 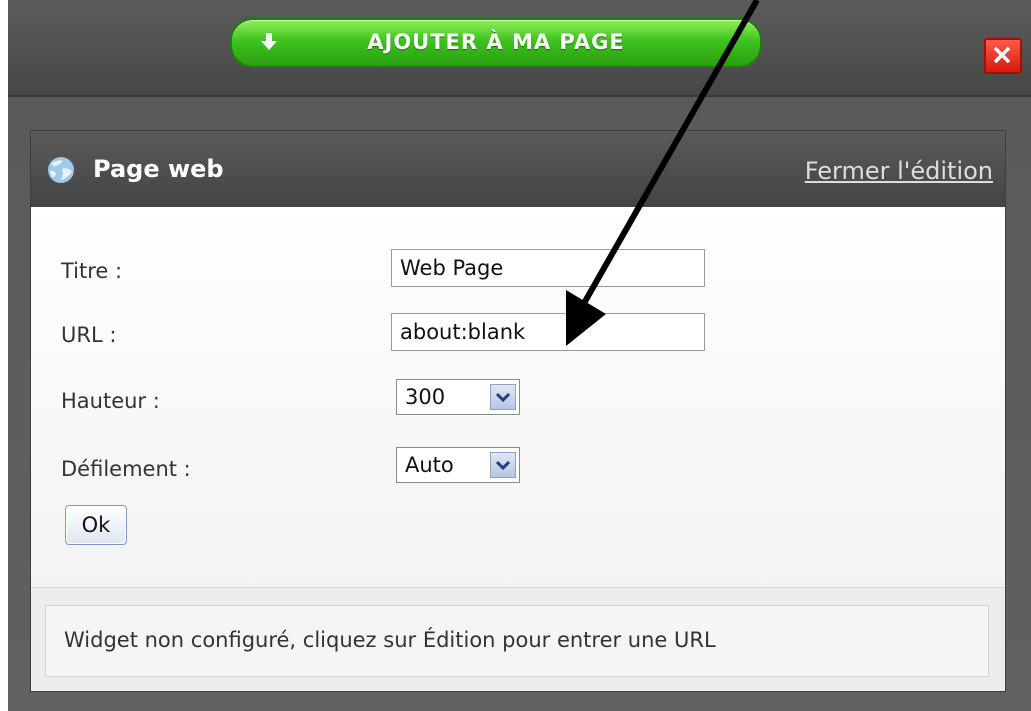 I want to click on height-select: 300, so click(x=458, y=397).